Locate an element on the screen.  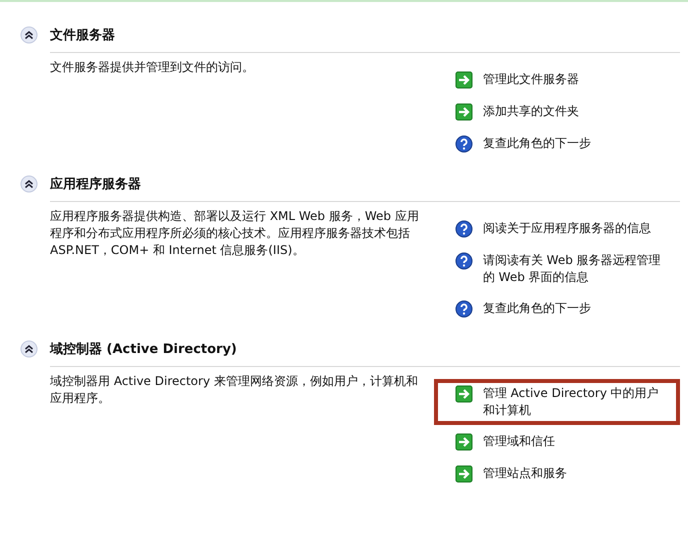
section-description: 文件服务器提供并管理到文件的访问。 is located at coordinates (152, 67).